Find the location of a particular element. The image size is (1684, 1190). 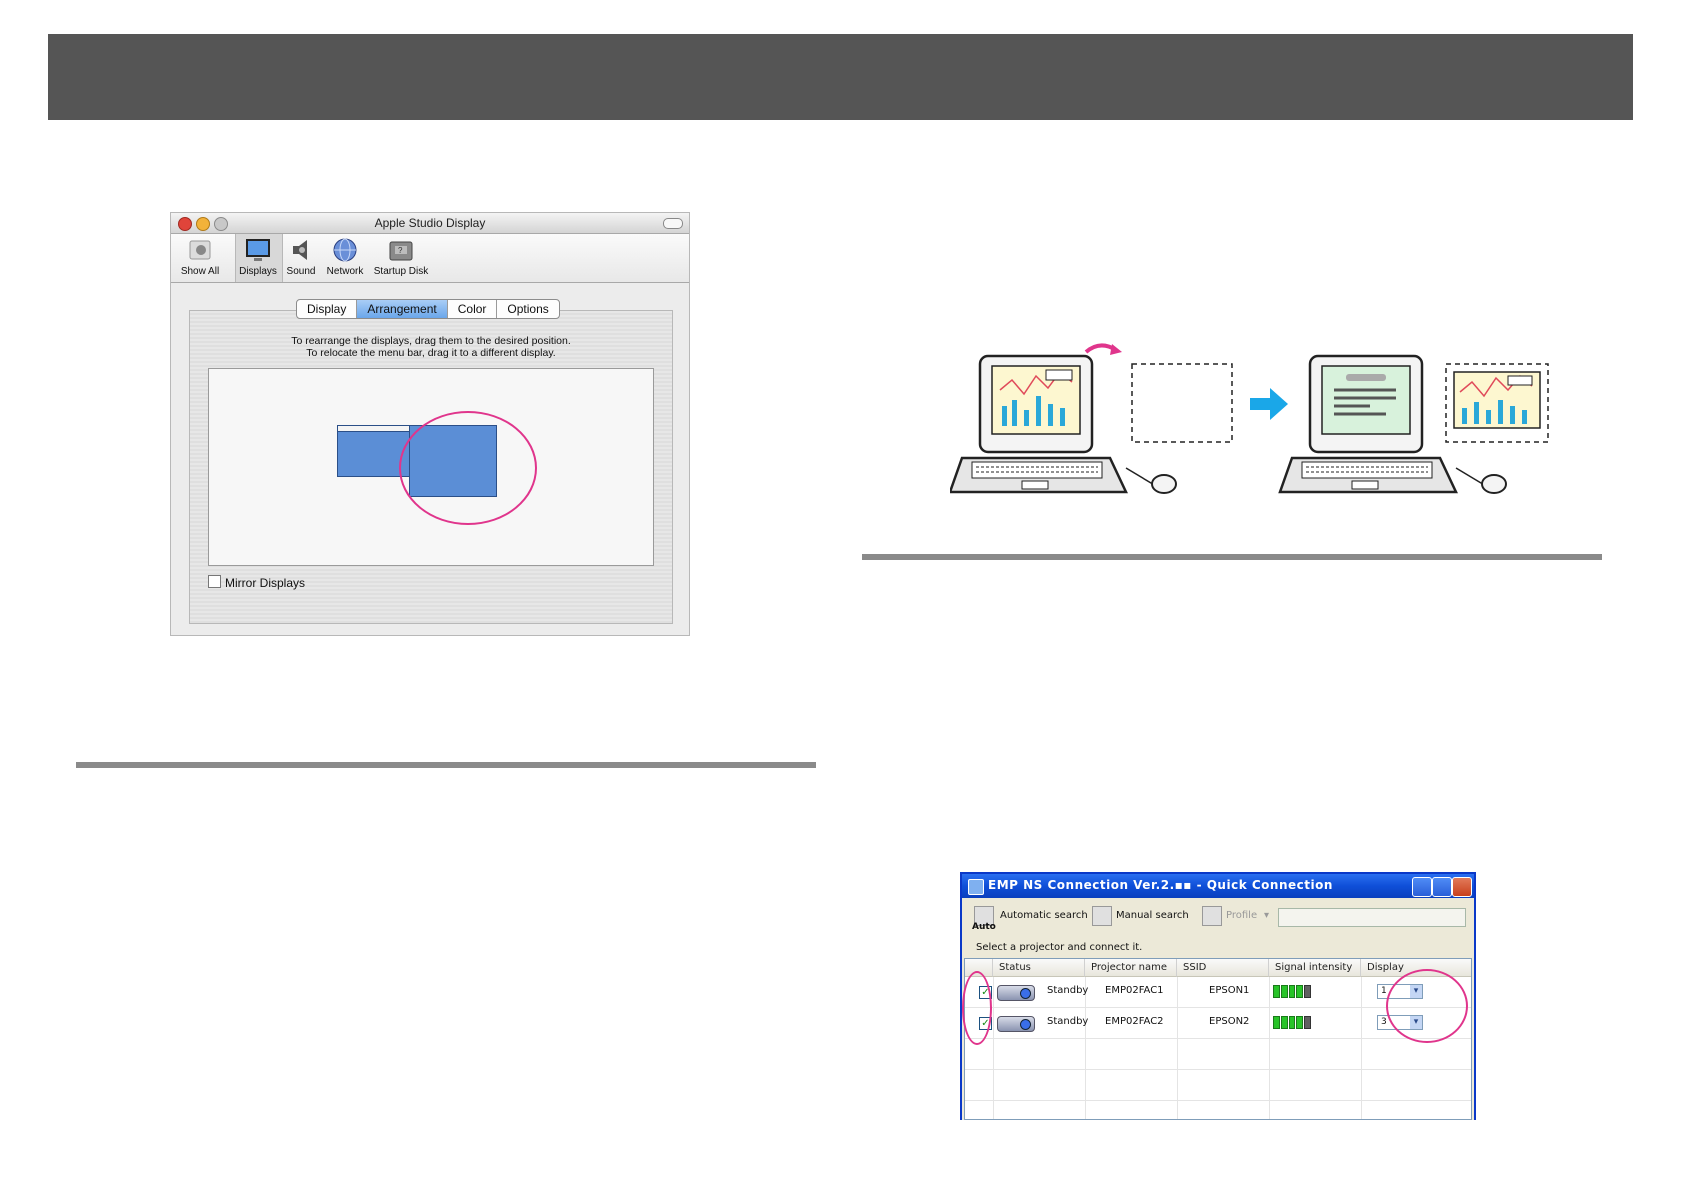

app-icon is located at coordinates (976, 887).